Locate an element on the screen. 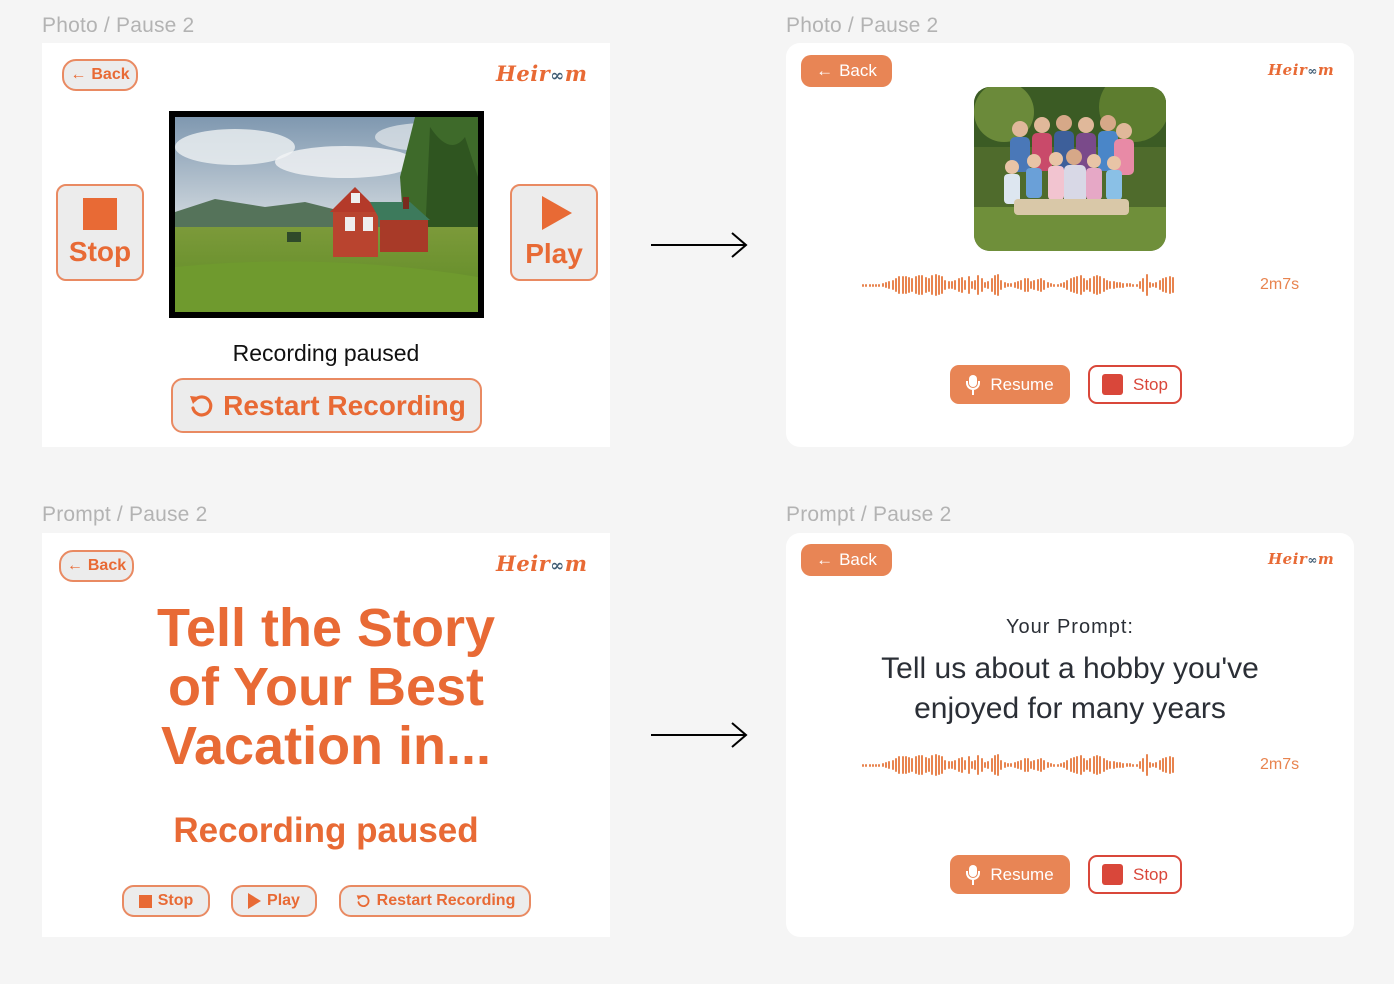 The height and width of the screenshot is (984, 1394). play-triangle-icon is located at coordinates (557, 212).